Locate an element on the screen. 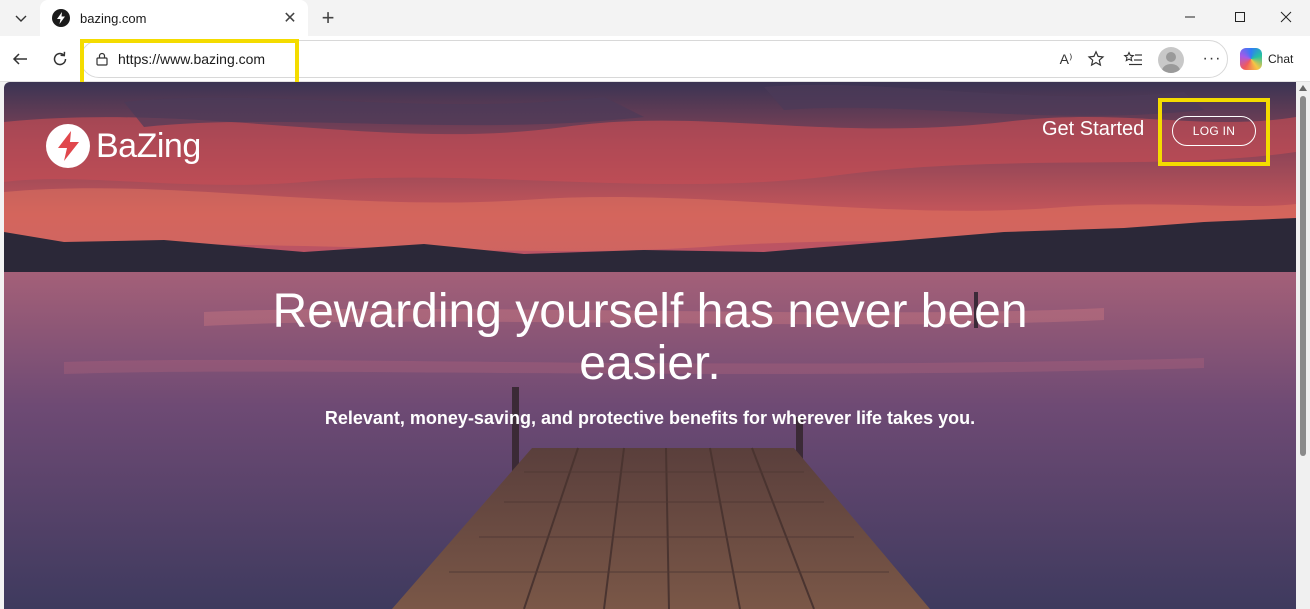  new-tab-button: + is located at coordinates (328, 18).